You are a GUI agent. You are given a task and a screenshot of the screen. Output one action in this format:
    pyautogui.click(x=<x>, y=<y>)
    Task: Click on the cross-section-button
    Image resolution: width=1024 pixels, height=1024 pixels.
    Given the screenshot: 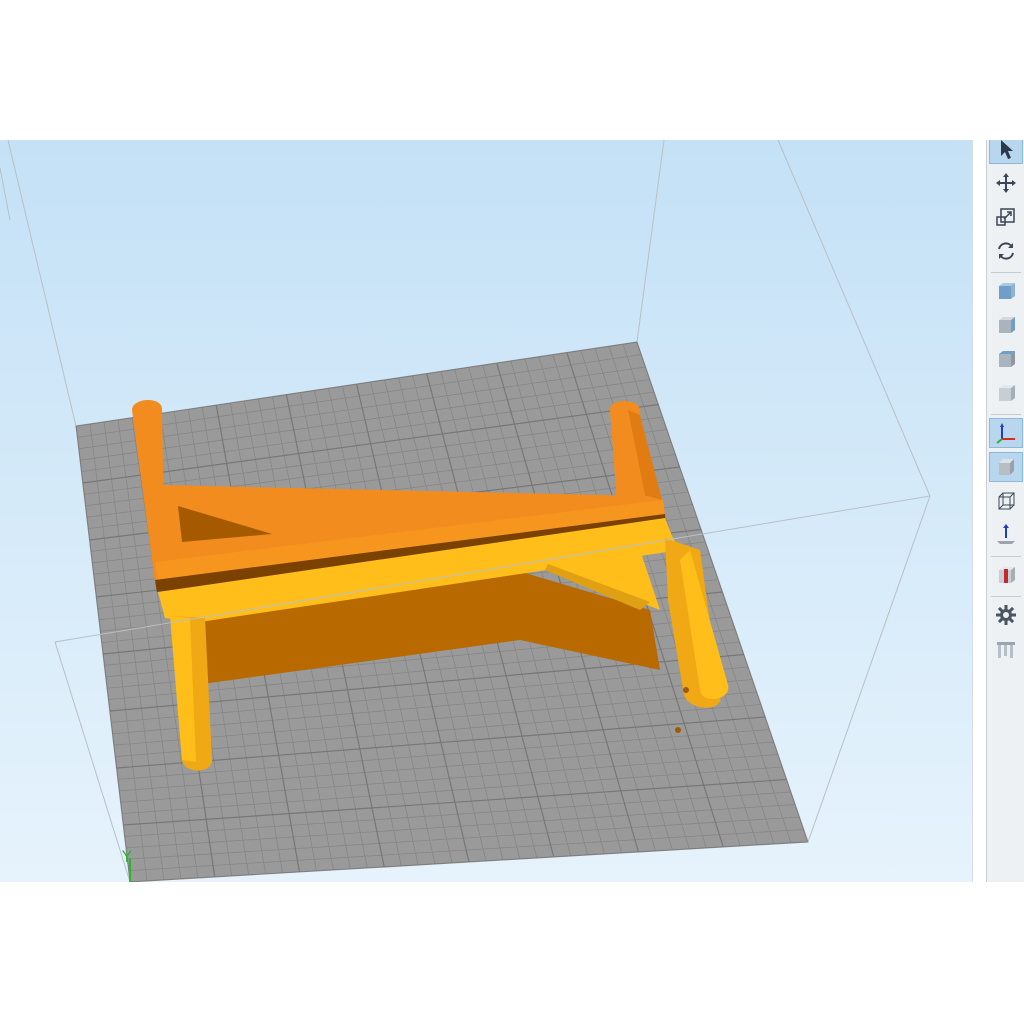 What is the action you would take?
    pyautogui.click(x=1006, y=575)
    